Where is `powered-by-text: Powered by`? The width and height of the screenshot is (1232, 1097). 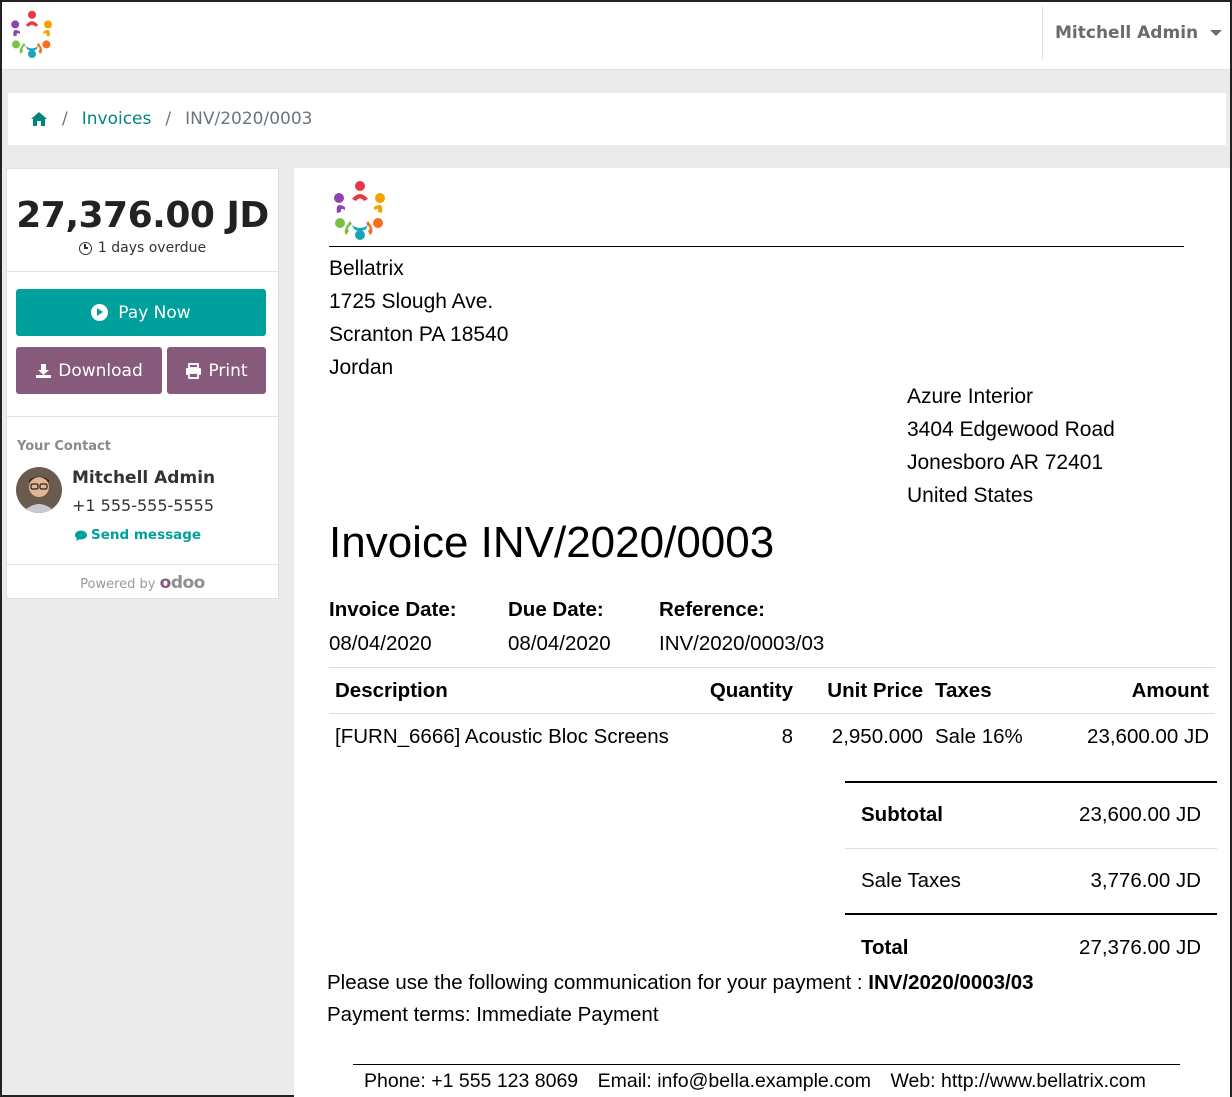
powered-by-text: Powered by is located at coordinates (118, 584).